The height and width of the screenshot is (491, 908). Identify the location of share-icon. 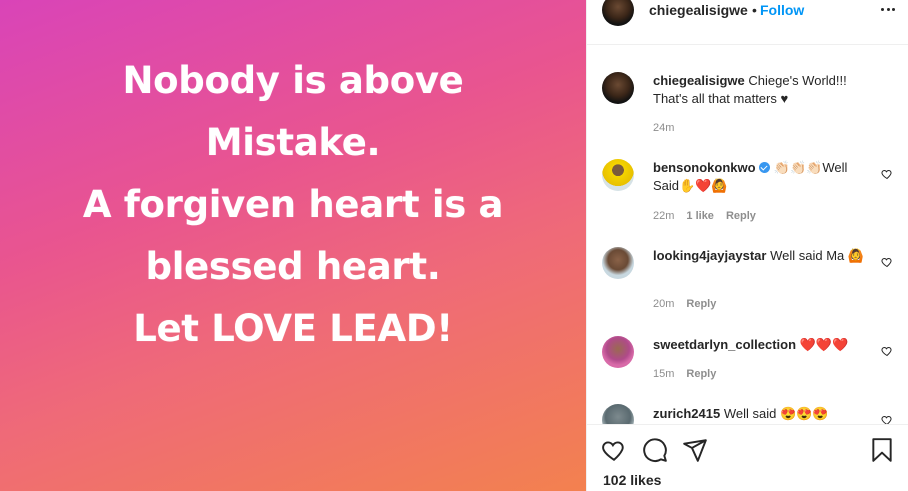
(695, 450).